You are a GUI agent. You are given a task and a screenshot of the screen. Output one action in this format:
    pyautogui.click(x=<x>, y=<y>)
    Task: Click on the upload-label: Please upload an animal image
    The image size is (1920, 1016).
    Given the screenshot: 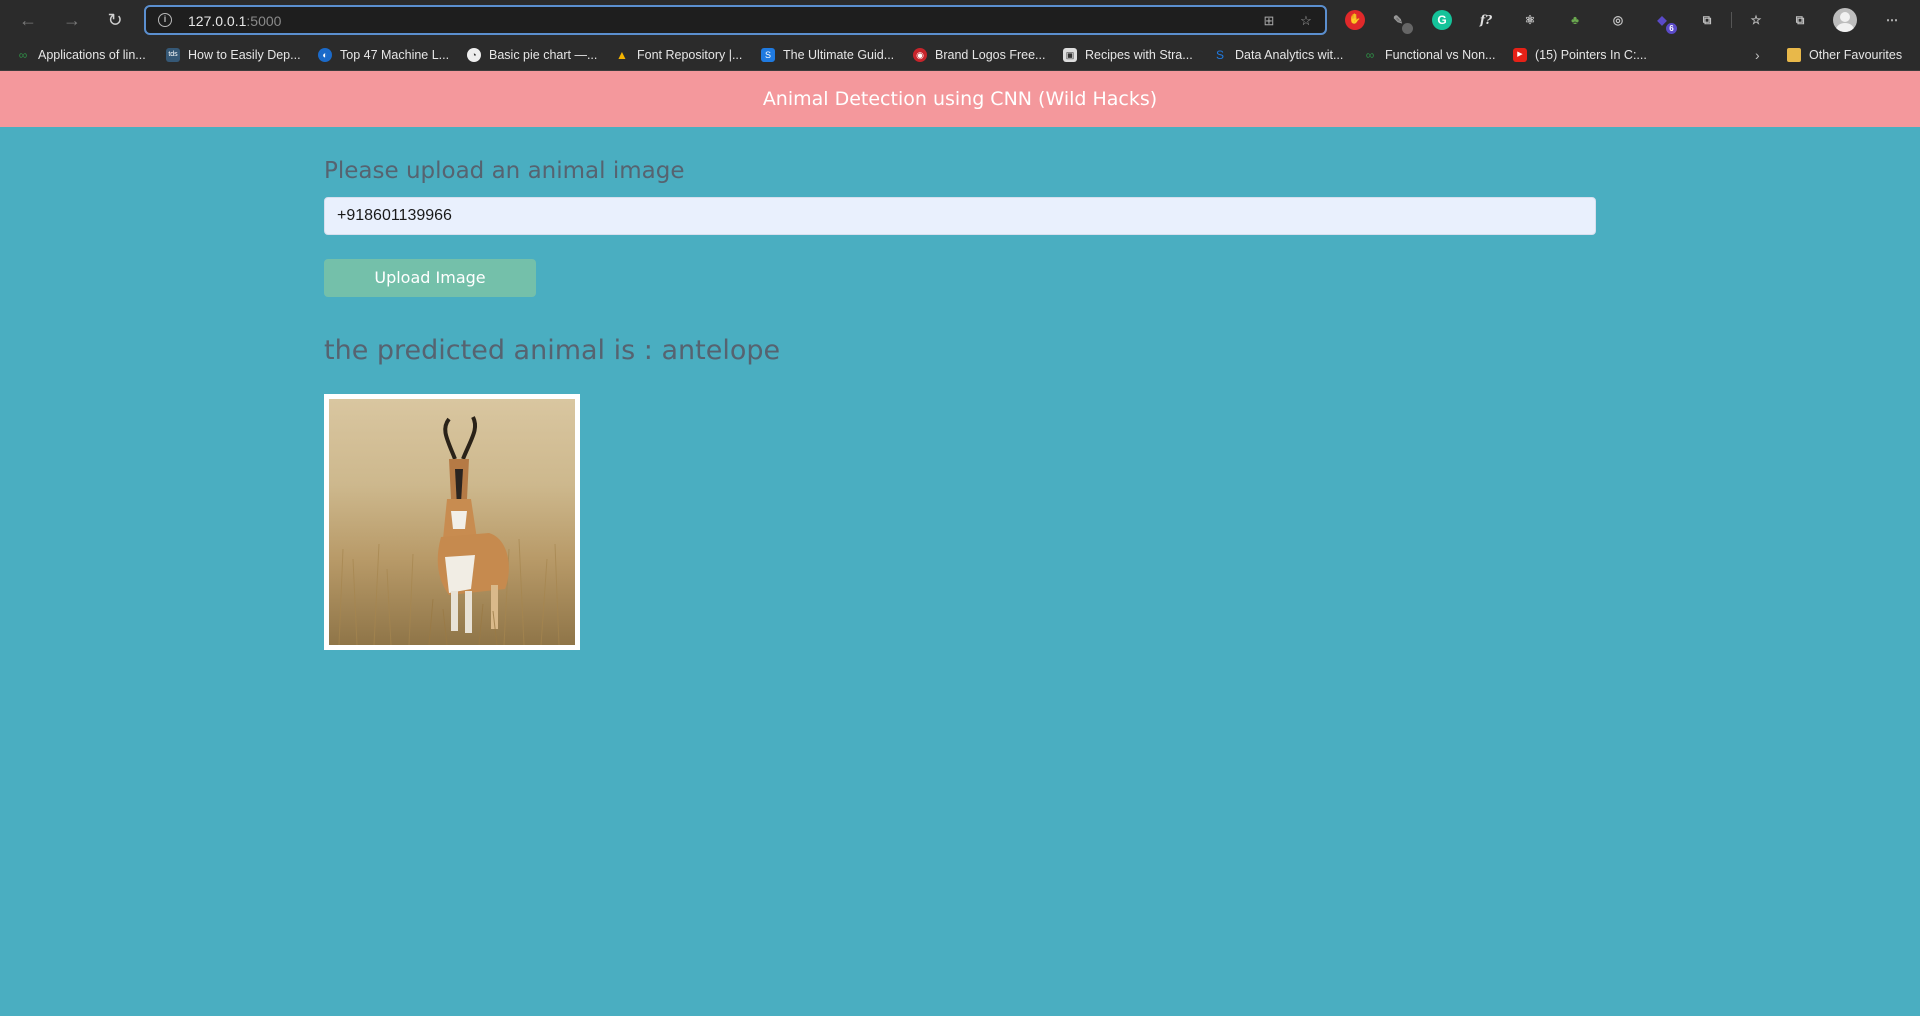 What is the action you would take?
    pyautogui.click(x=504, y=171)
    